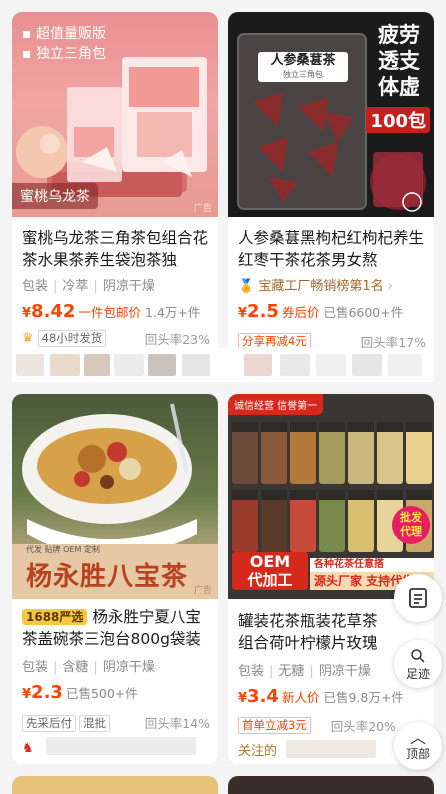 This screenshot has width=446, height=794. What do you see at coordinates (399, 61) in the screenshot?
I see `image-side-text: 疲劳 透支 体虚` at bounding box center [399, 61].